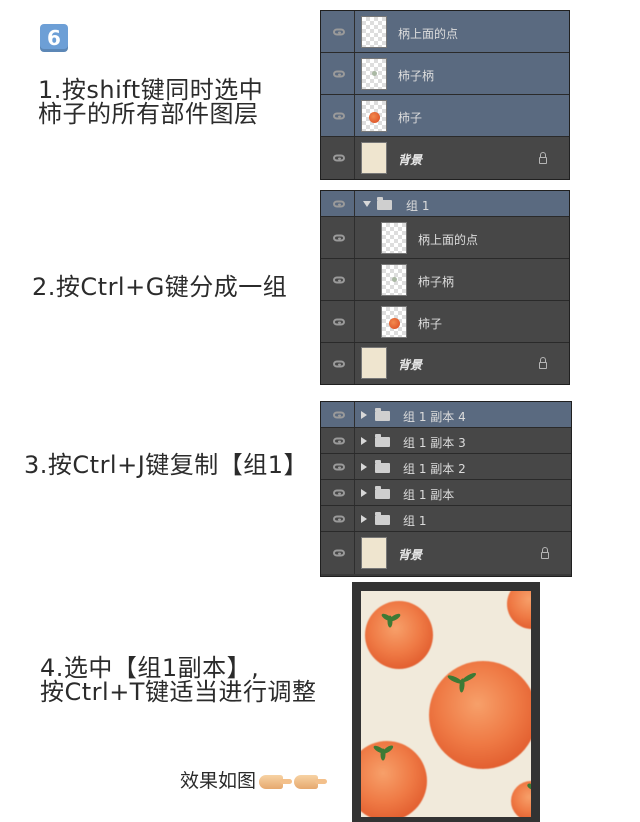  Describe the element at coordinates (367, 204) in the screenshot. I see `expand-triangle-icon` at that location.